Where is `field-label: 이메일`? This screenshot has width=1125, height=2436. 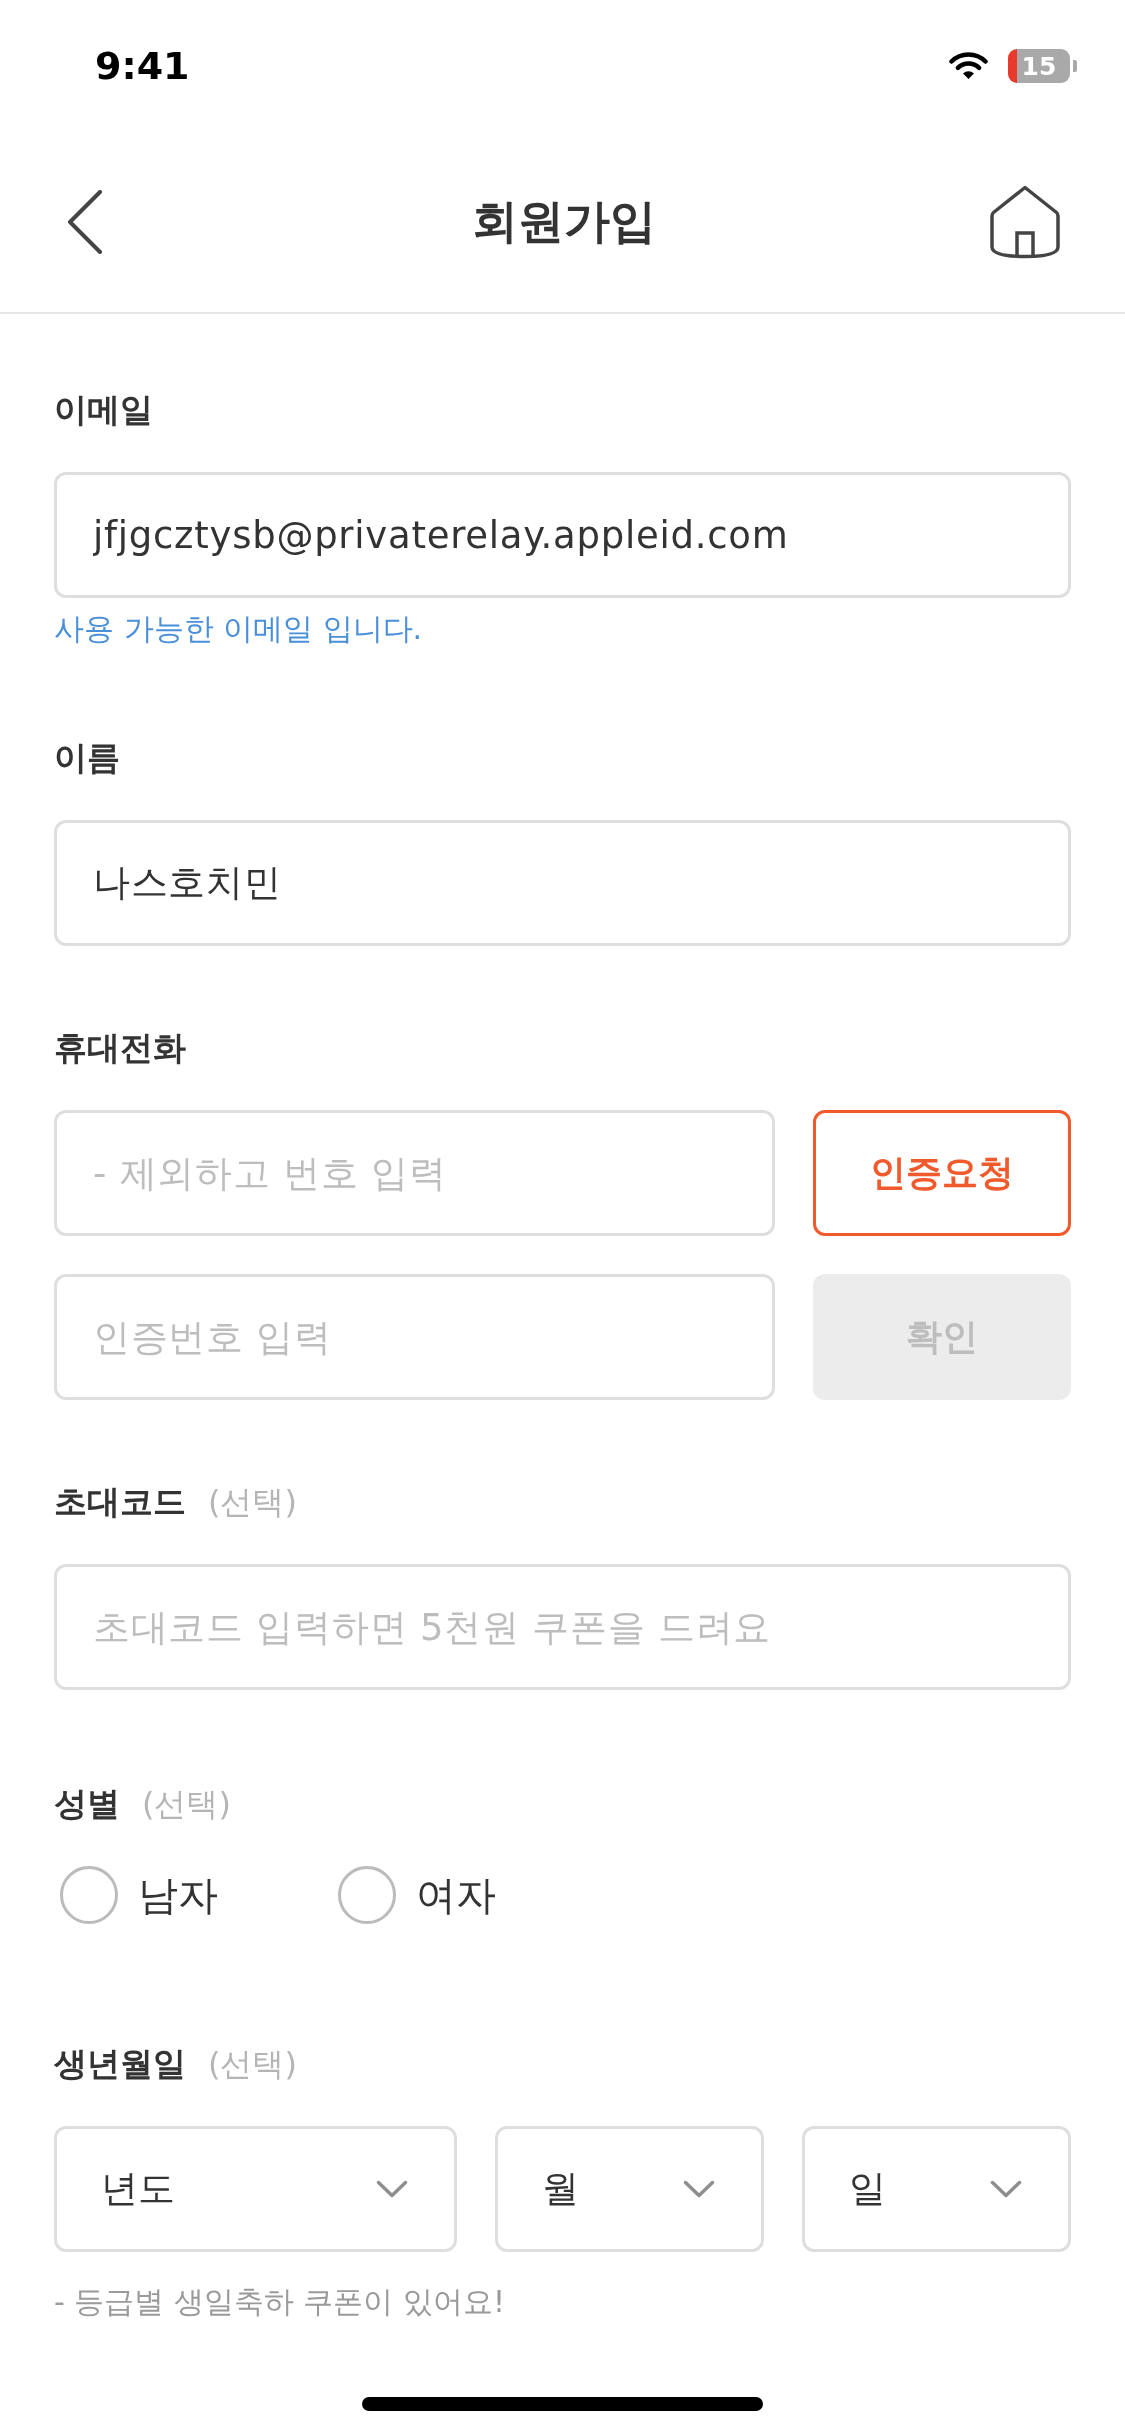 field-label: 이메일 is located at coordinates (103, 410).